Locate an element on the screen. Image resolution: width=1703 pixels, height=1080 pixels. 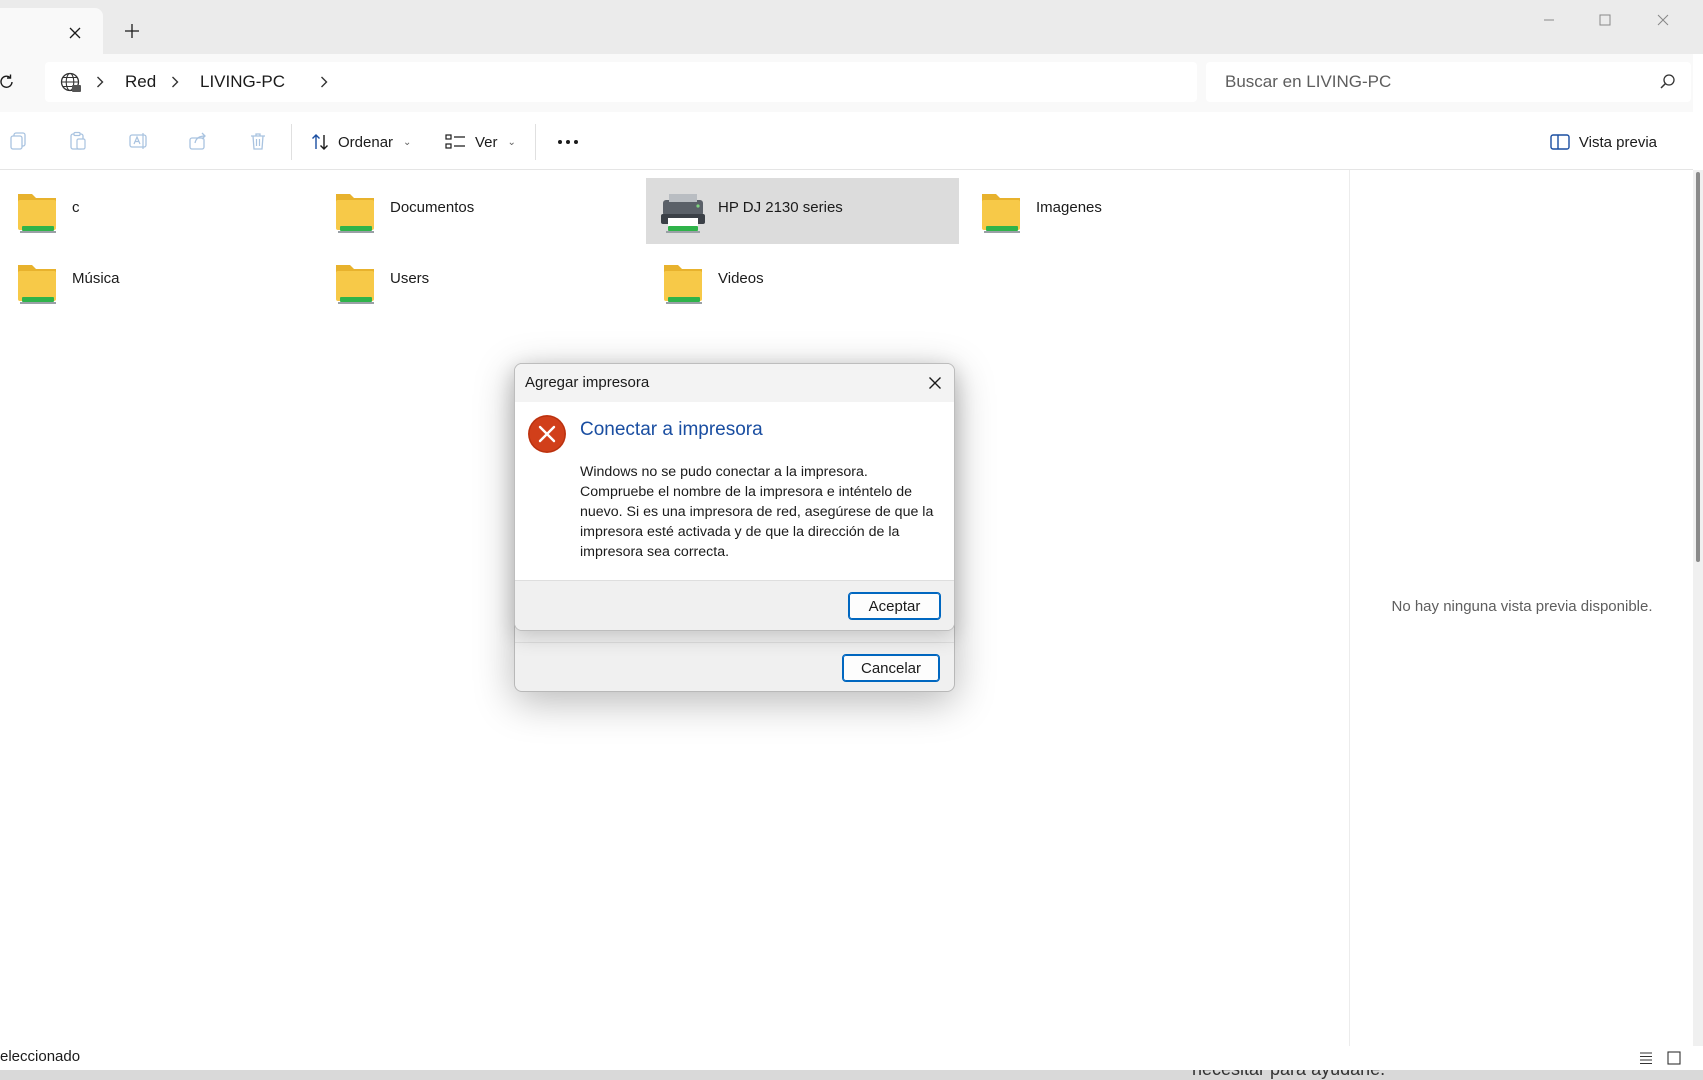
search-input: Buscar en LIVING-PC is located at coordinates (1448, 82).